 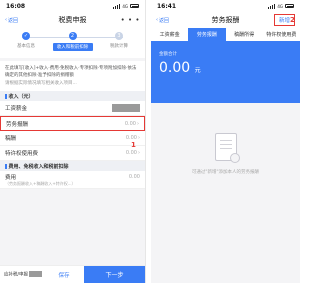 I want to click on section-income-header: 收入（元）, so click(x=72, y=96).